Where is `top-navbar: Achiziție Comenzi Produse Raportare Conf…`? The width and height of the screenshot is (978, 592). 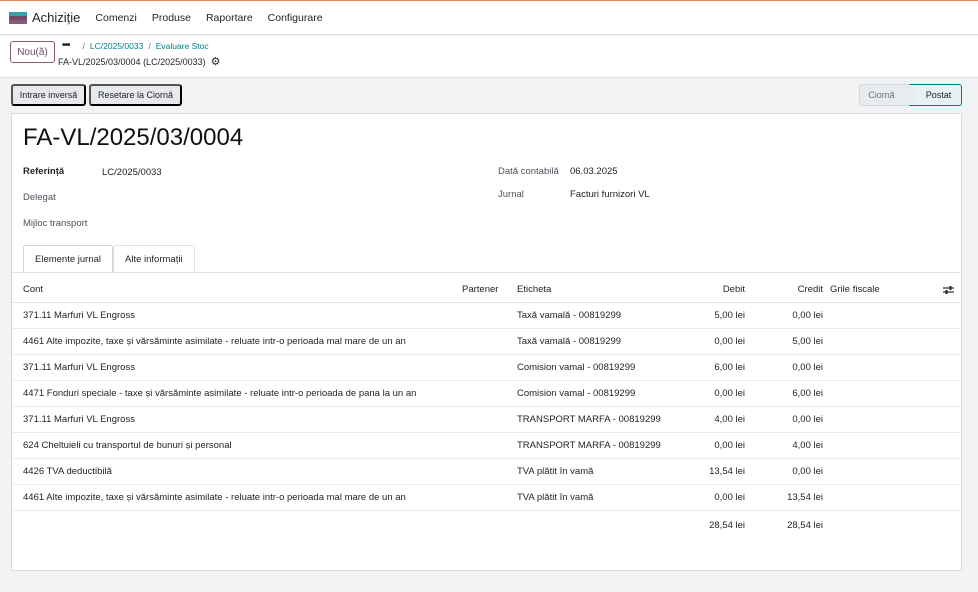 top-navbar: Achiziție Comenzi Produse Raportare Conf… is located at coordinates (489, 17).